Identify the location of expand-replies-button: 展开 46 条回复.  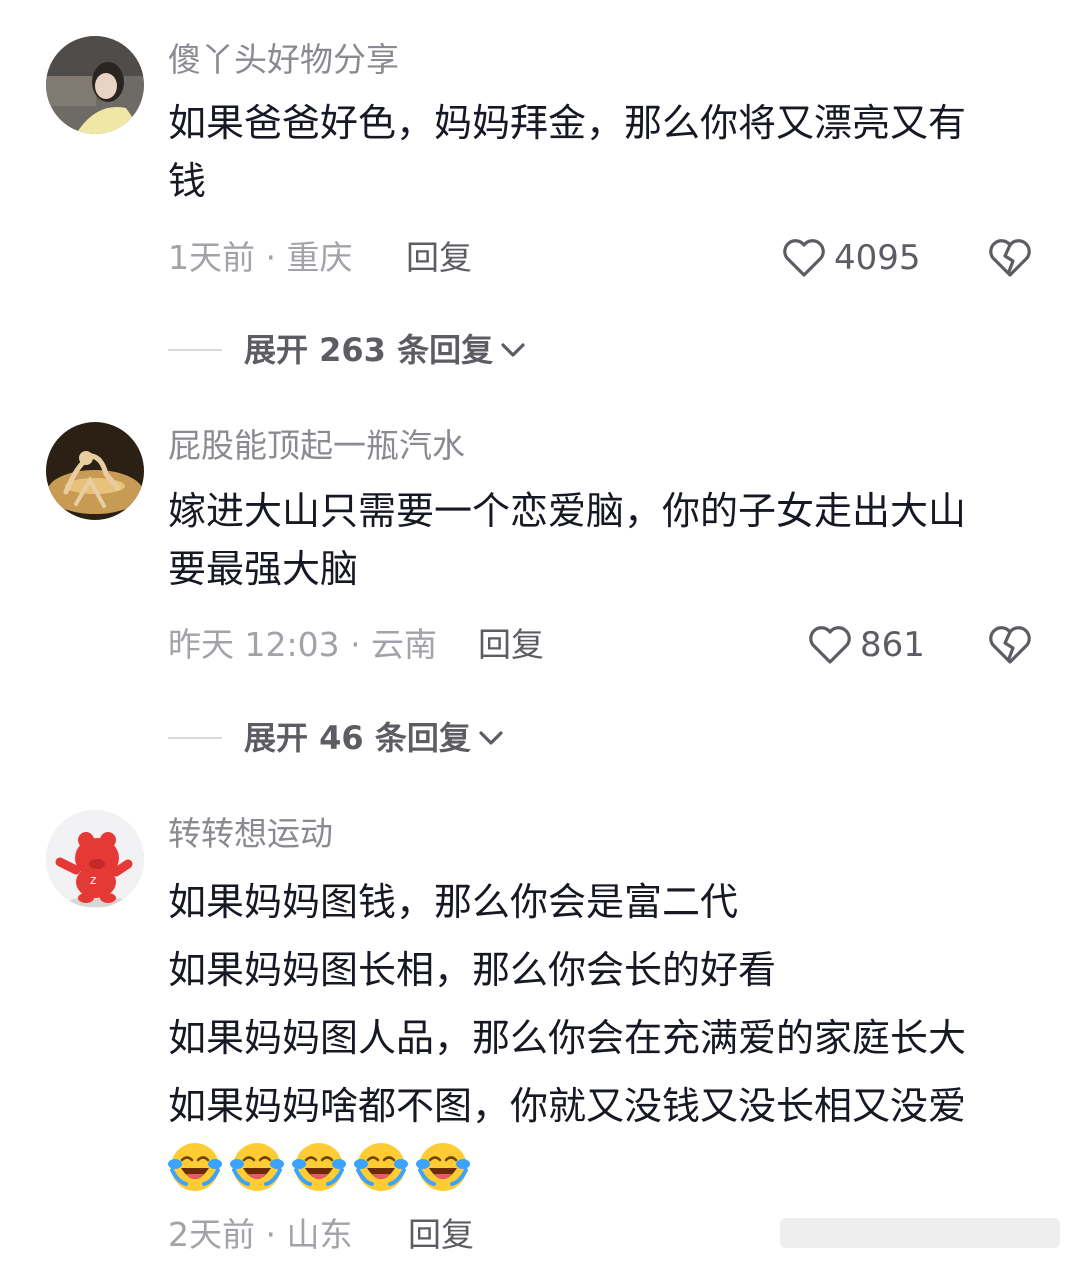
(336, 738).